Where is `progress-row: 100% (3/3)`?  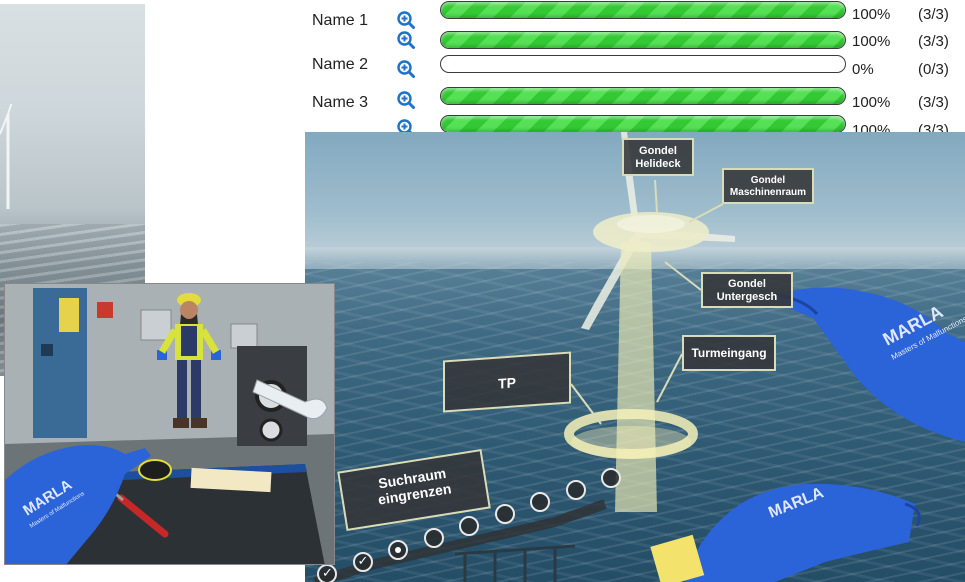 progress-row: 100% (3/3) is located at coordinates (632, 41).